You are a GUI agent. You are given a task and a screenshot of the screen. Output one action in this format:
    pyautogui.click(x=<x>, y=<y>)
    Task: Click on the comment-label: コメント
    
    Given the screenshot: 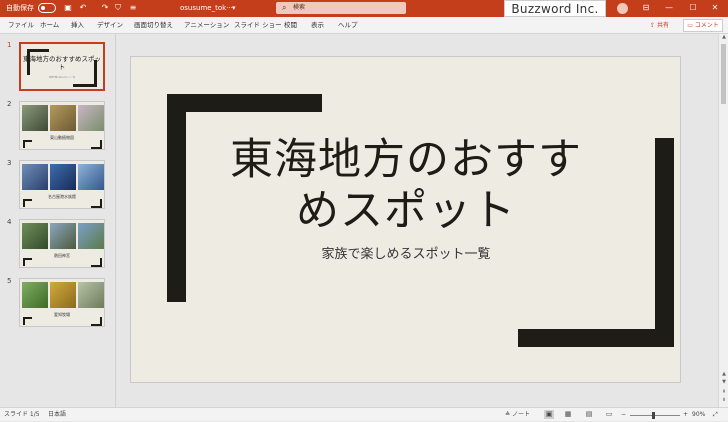 What is the action you would take?
    pyautogui.click(x=706, y=25)
    